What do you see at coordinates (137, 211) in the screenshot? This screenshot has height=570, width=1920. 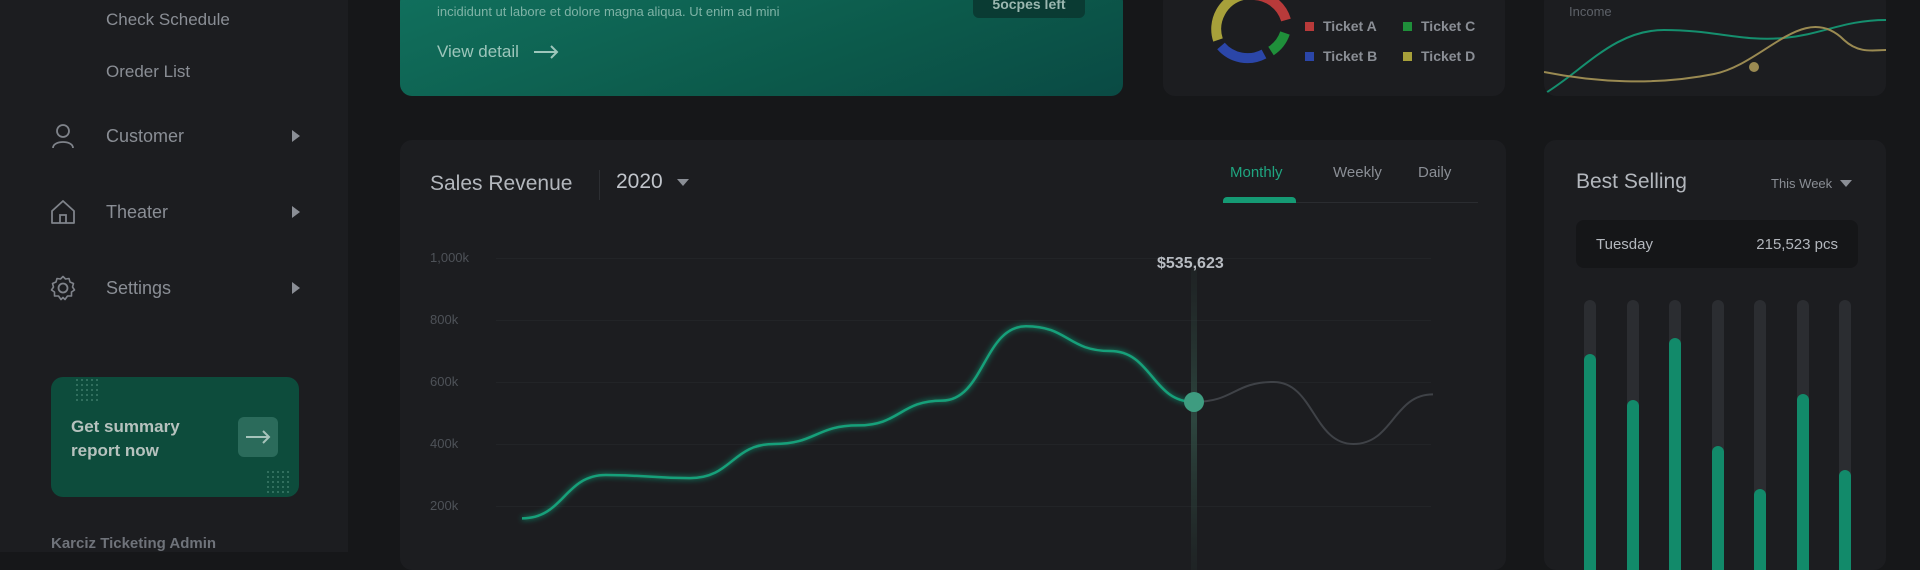 I see `sidebar-item-label: Theater` at bounding box center [137, 211].